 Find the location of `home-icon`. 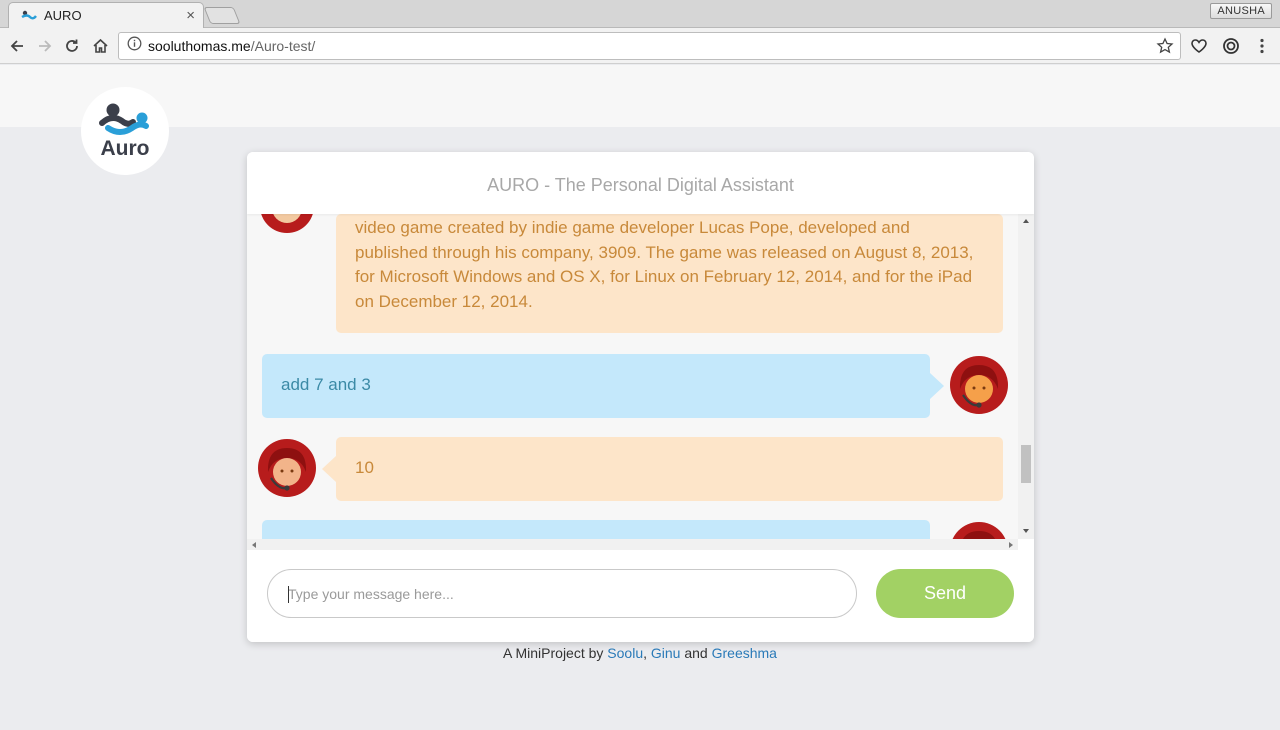

home-icon is located at coordinates (100, 46).